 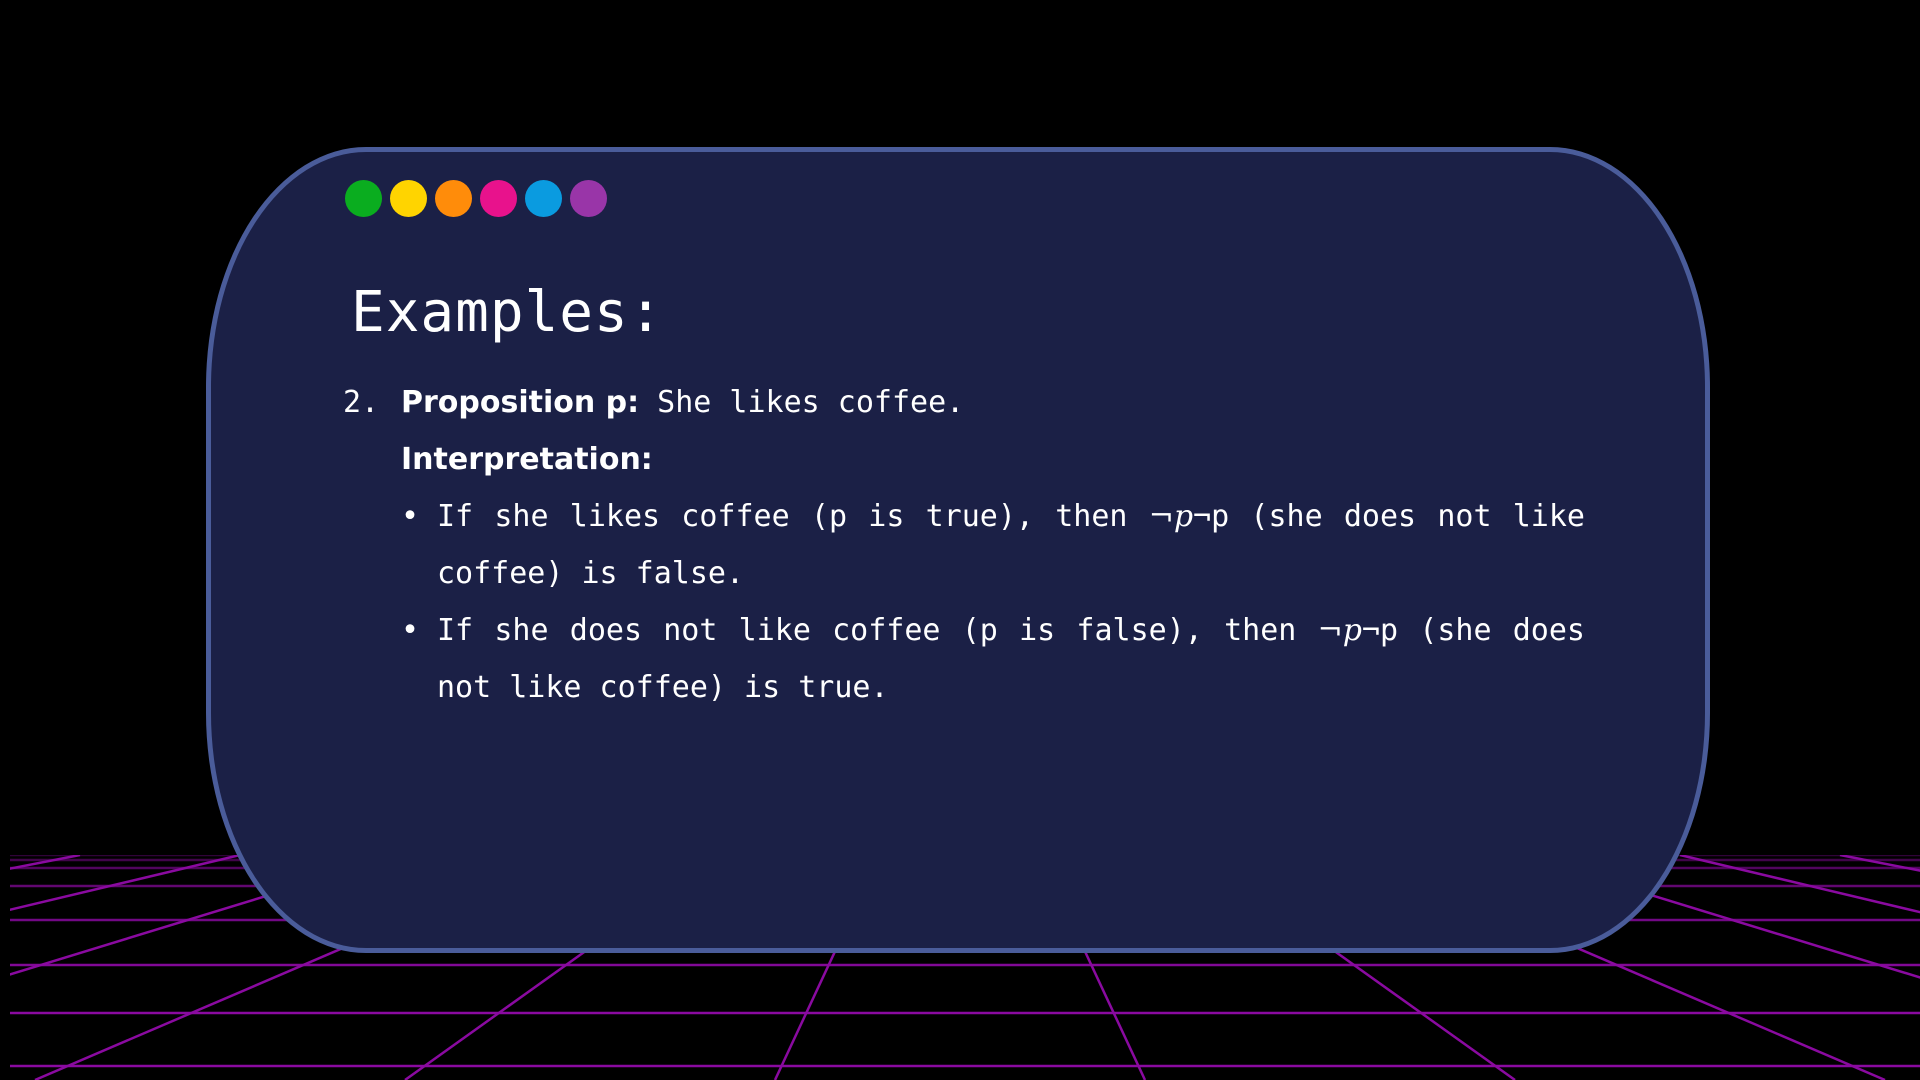 What do you see at coordinates (527, 459) in the screenshot?
I see `interpretation-label: Interpretation:` at bounding box center [527, 459].